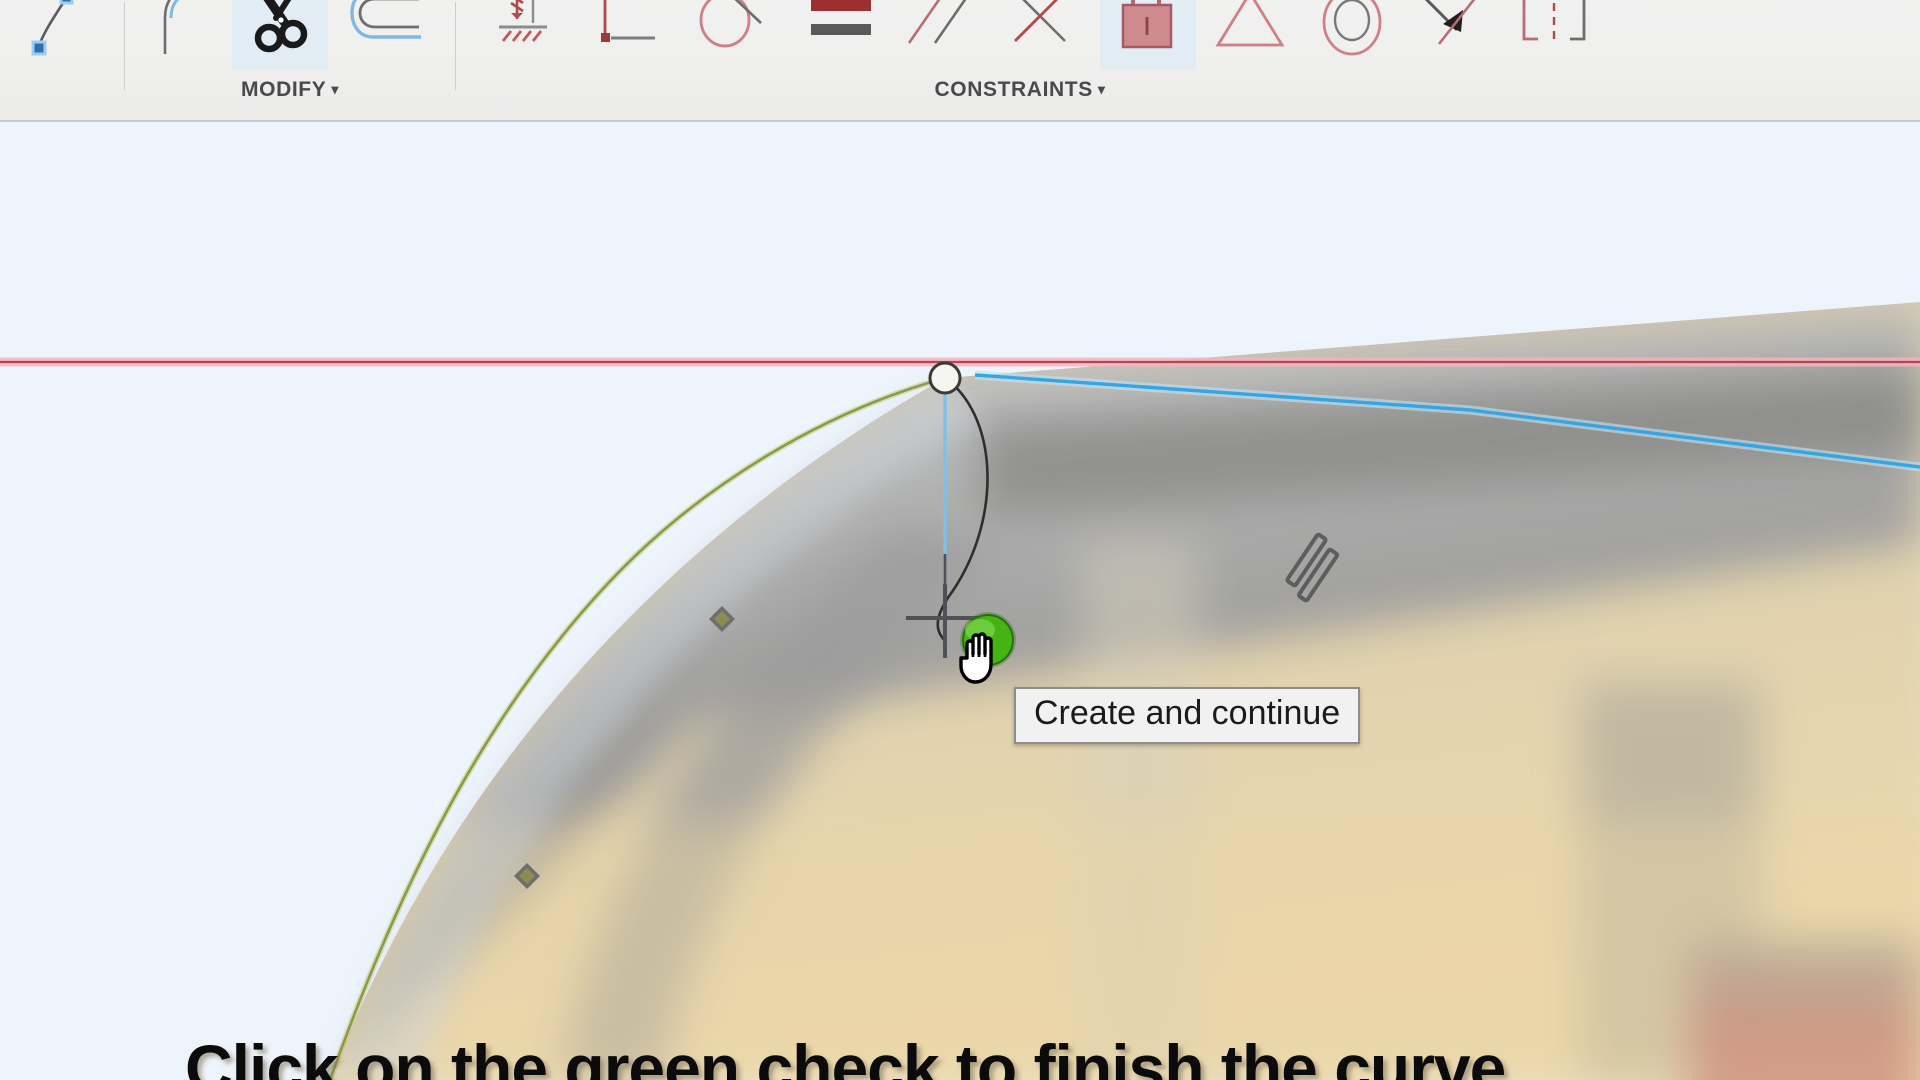 The width and height of the screenshot is (1920, 1080). I want to click on tool-fix-unfix, so click(524, 35).